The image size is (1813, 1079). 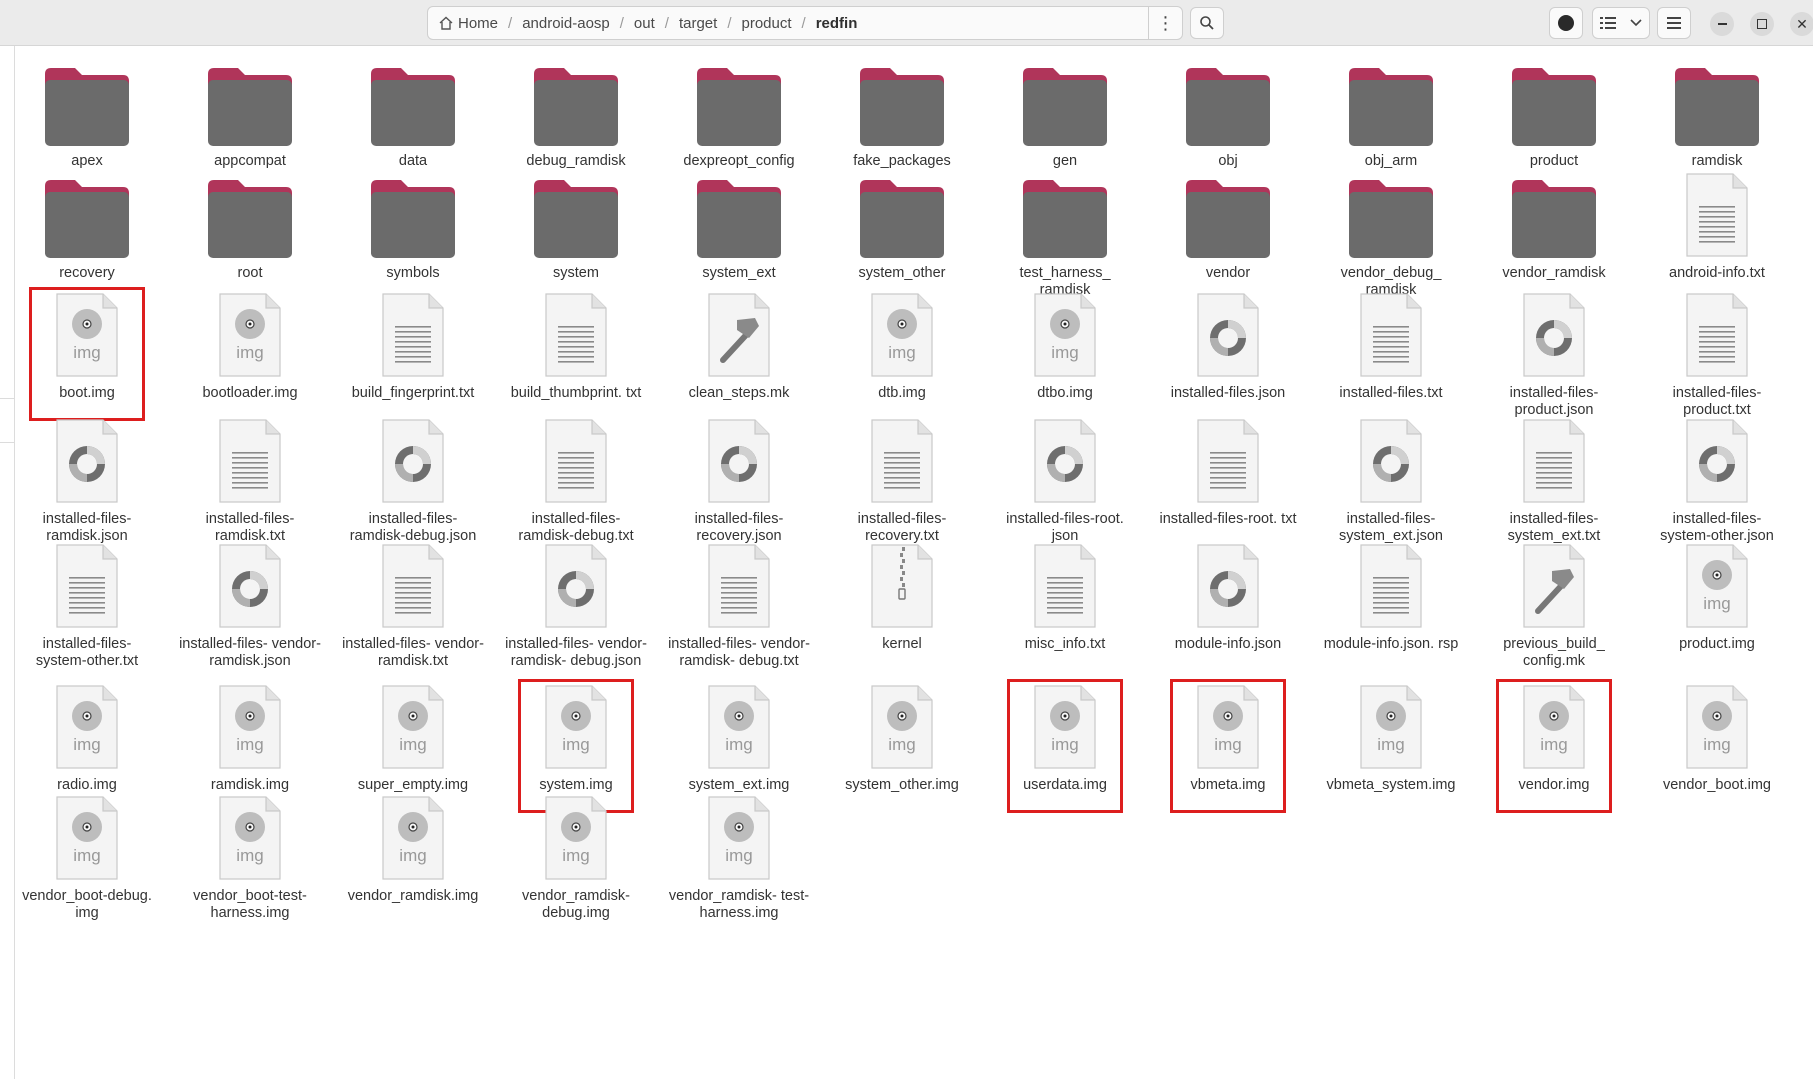 What do you see at coordinates (250, 226) in the screenshot?
I see `file-item: root` at bounding box center [250, 226].